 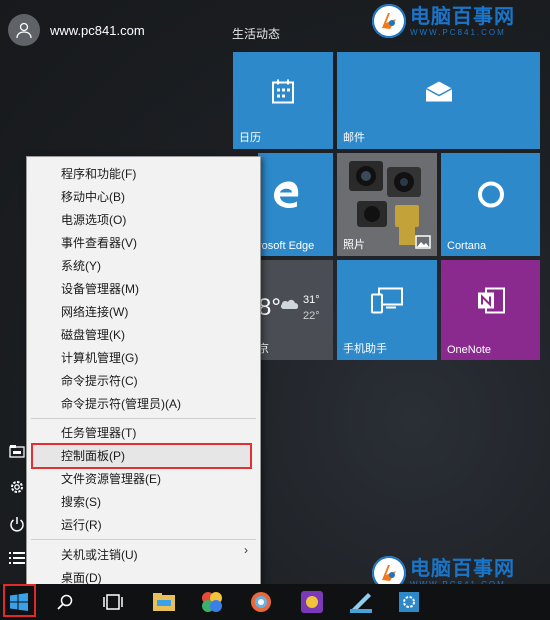 I want to click on file-explorer-icon, so click(x=17, y=451).